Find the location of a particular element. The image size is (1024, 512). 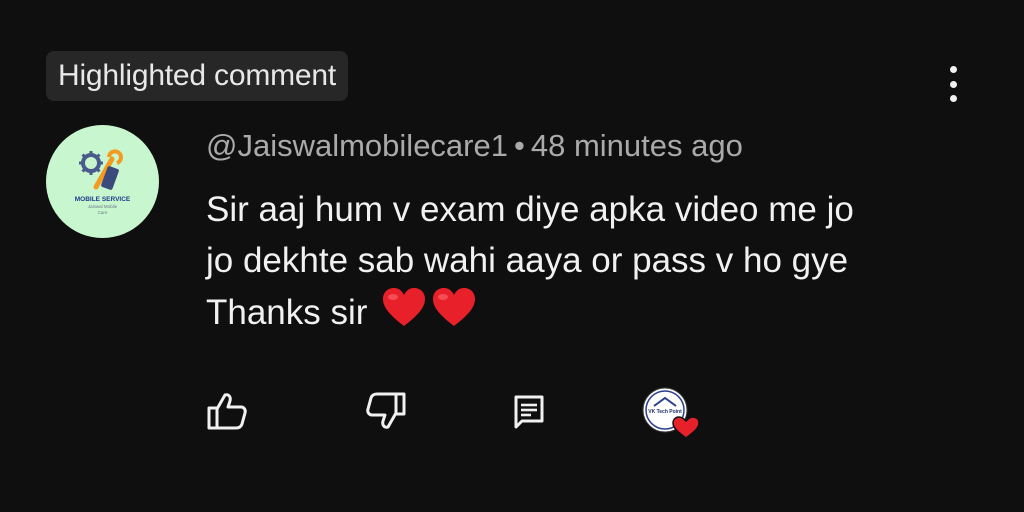

comment-author: @Jaiswalmobilecare1 is located at coordinates (357, 145).